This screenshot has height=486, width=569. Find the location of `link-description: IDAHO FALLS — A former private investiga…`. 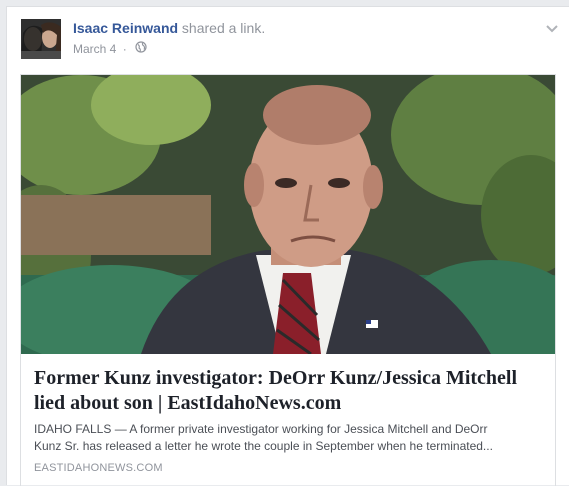

link-description: IDAHO FALLS — A former private investiga… is located at coordinates (291, 438).